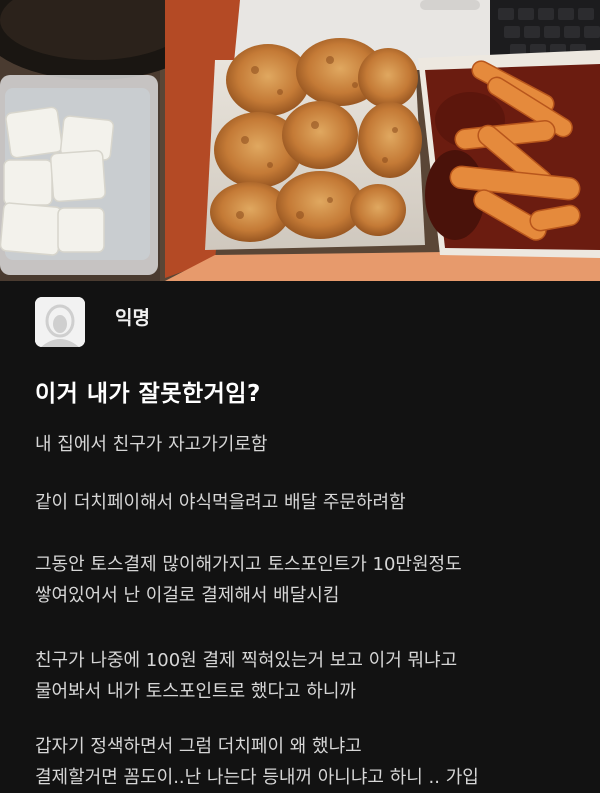 This screenshot has width=600, height=793. What do you see at coordinates (248, 564) in the screenshot?
I see `post-line: 그동안 토스결제 많이해가지고 토스포인트가 10만원정도` at bounding box center [248, 564].